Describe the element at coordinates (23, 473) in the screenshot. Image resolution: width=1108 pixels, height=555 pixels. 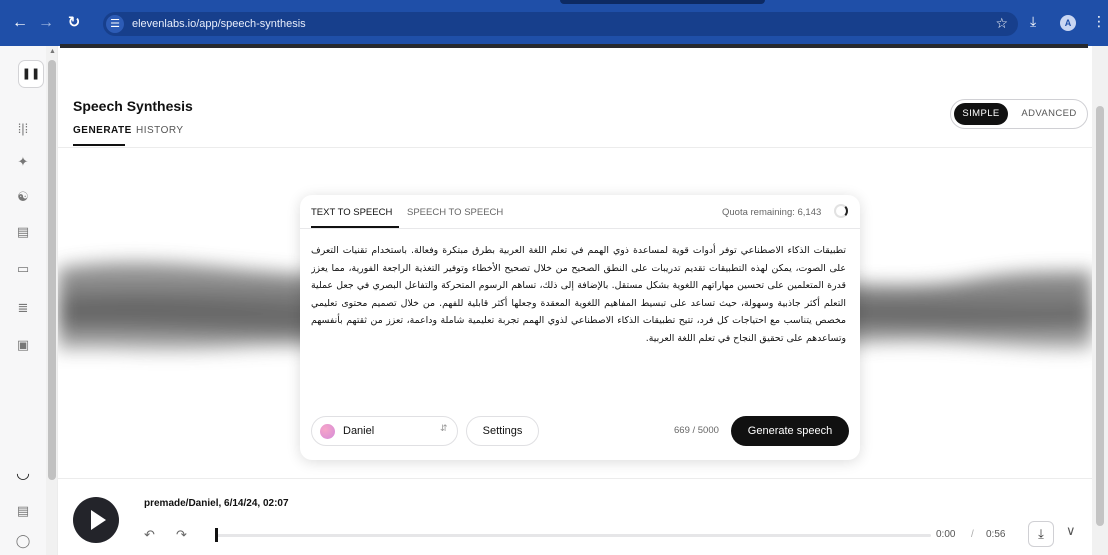
I see `loader-icon: ◡` at that location.